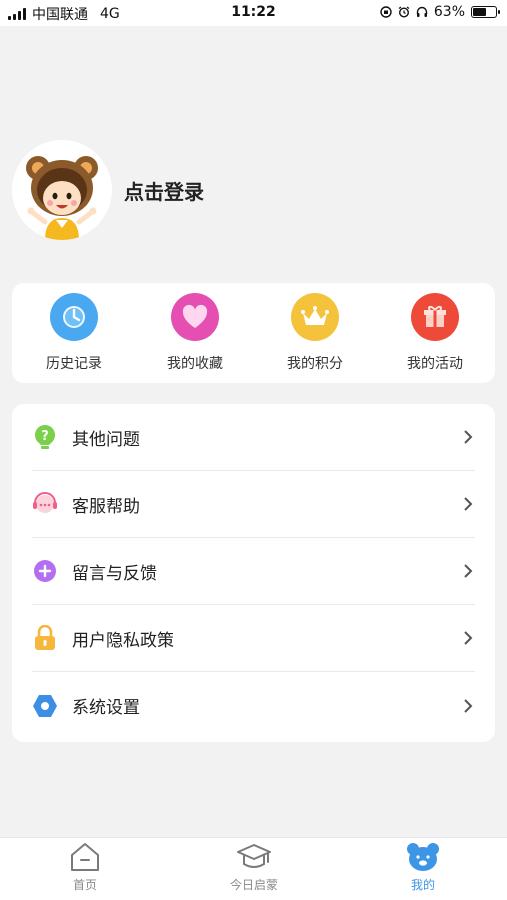  I want to click on tab-enlightenment: 今日启蒙, so click(254, 866).